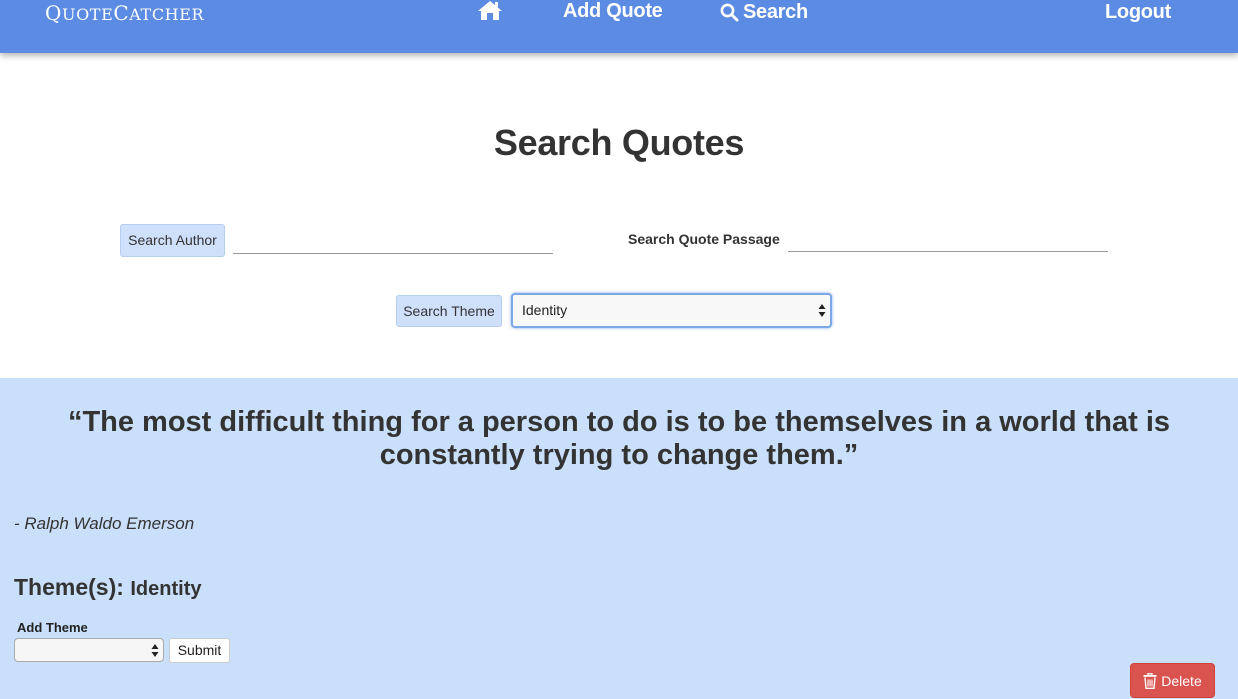 The height and width of the screenshot is (699, 1238). What do you see at coordinates (1150, 680) in the screenshot?
I see `trash-icon` at bounding box center [1150, 680].